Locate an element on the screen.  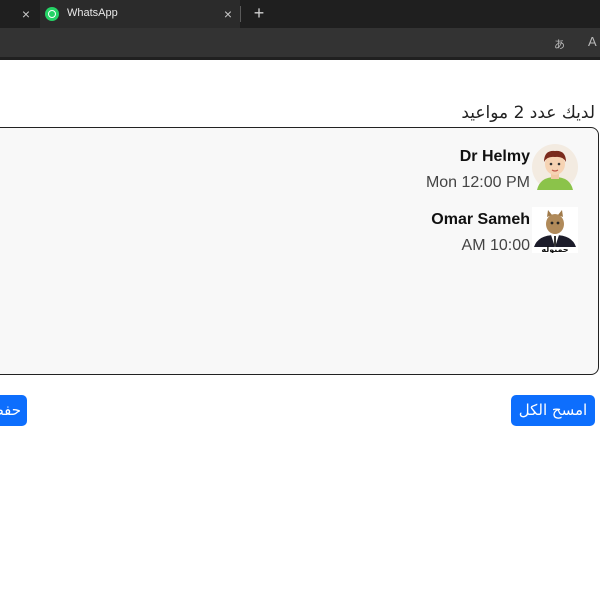
appointment-time: Mon 12:00 PM is located at coordinates (477, 182).